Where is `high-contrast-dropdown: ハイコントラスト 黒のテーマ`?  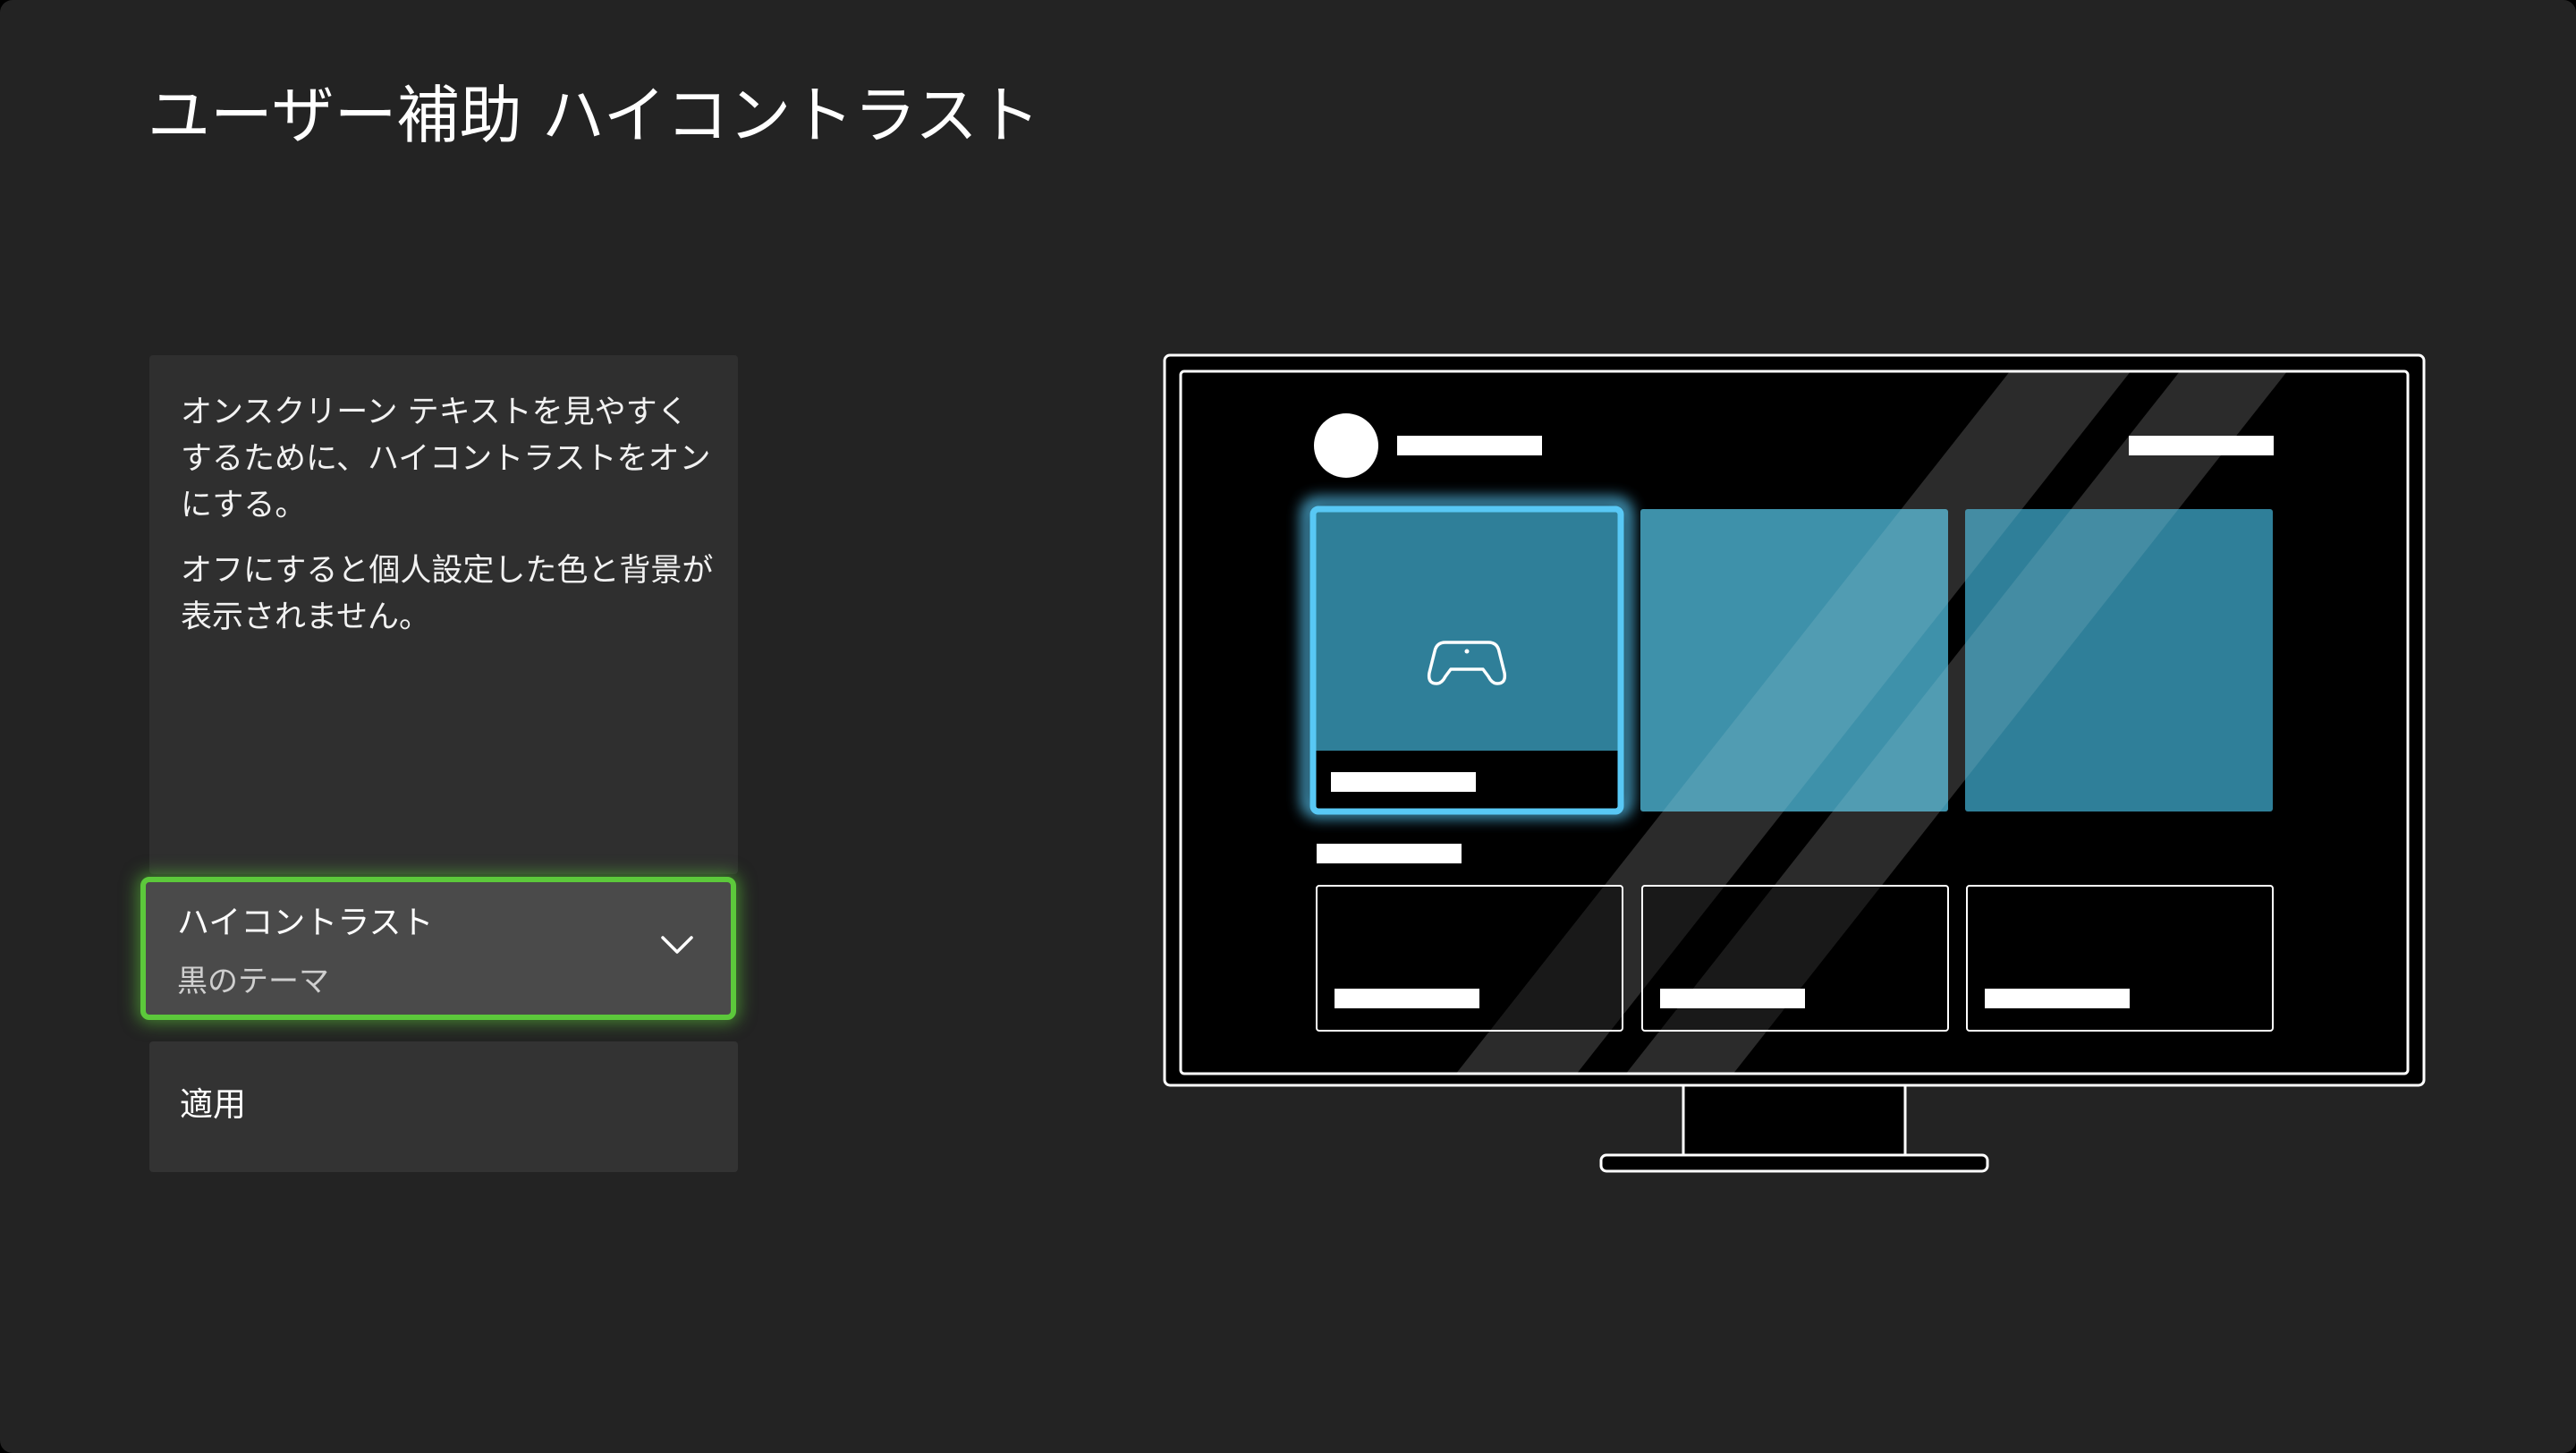
high-contrast-dropdown: ハイコントラスト 黒のテーマ is located at coordinates (438, 948).